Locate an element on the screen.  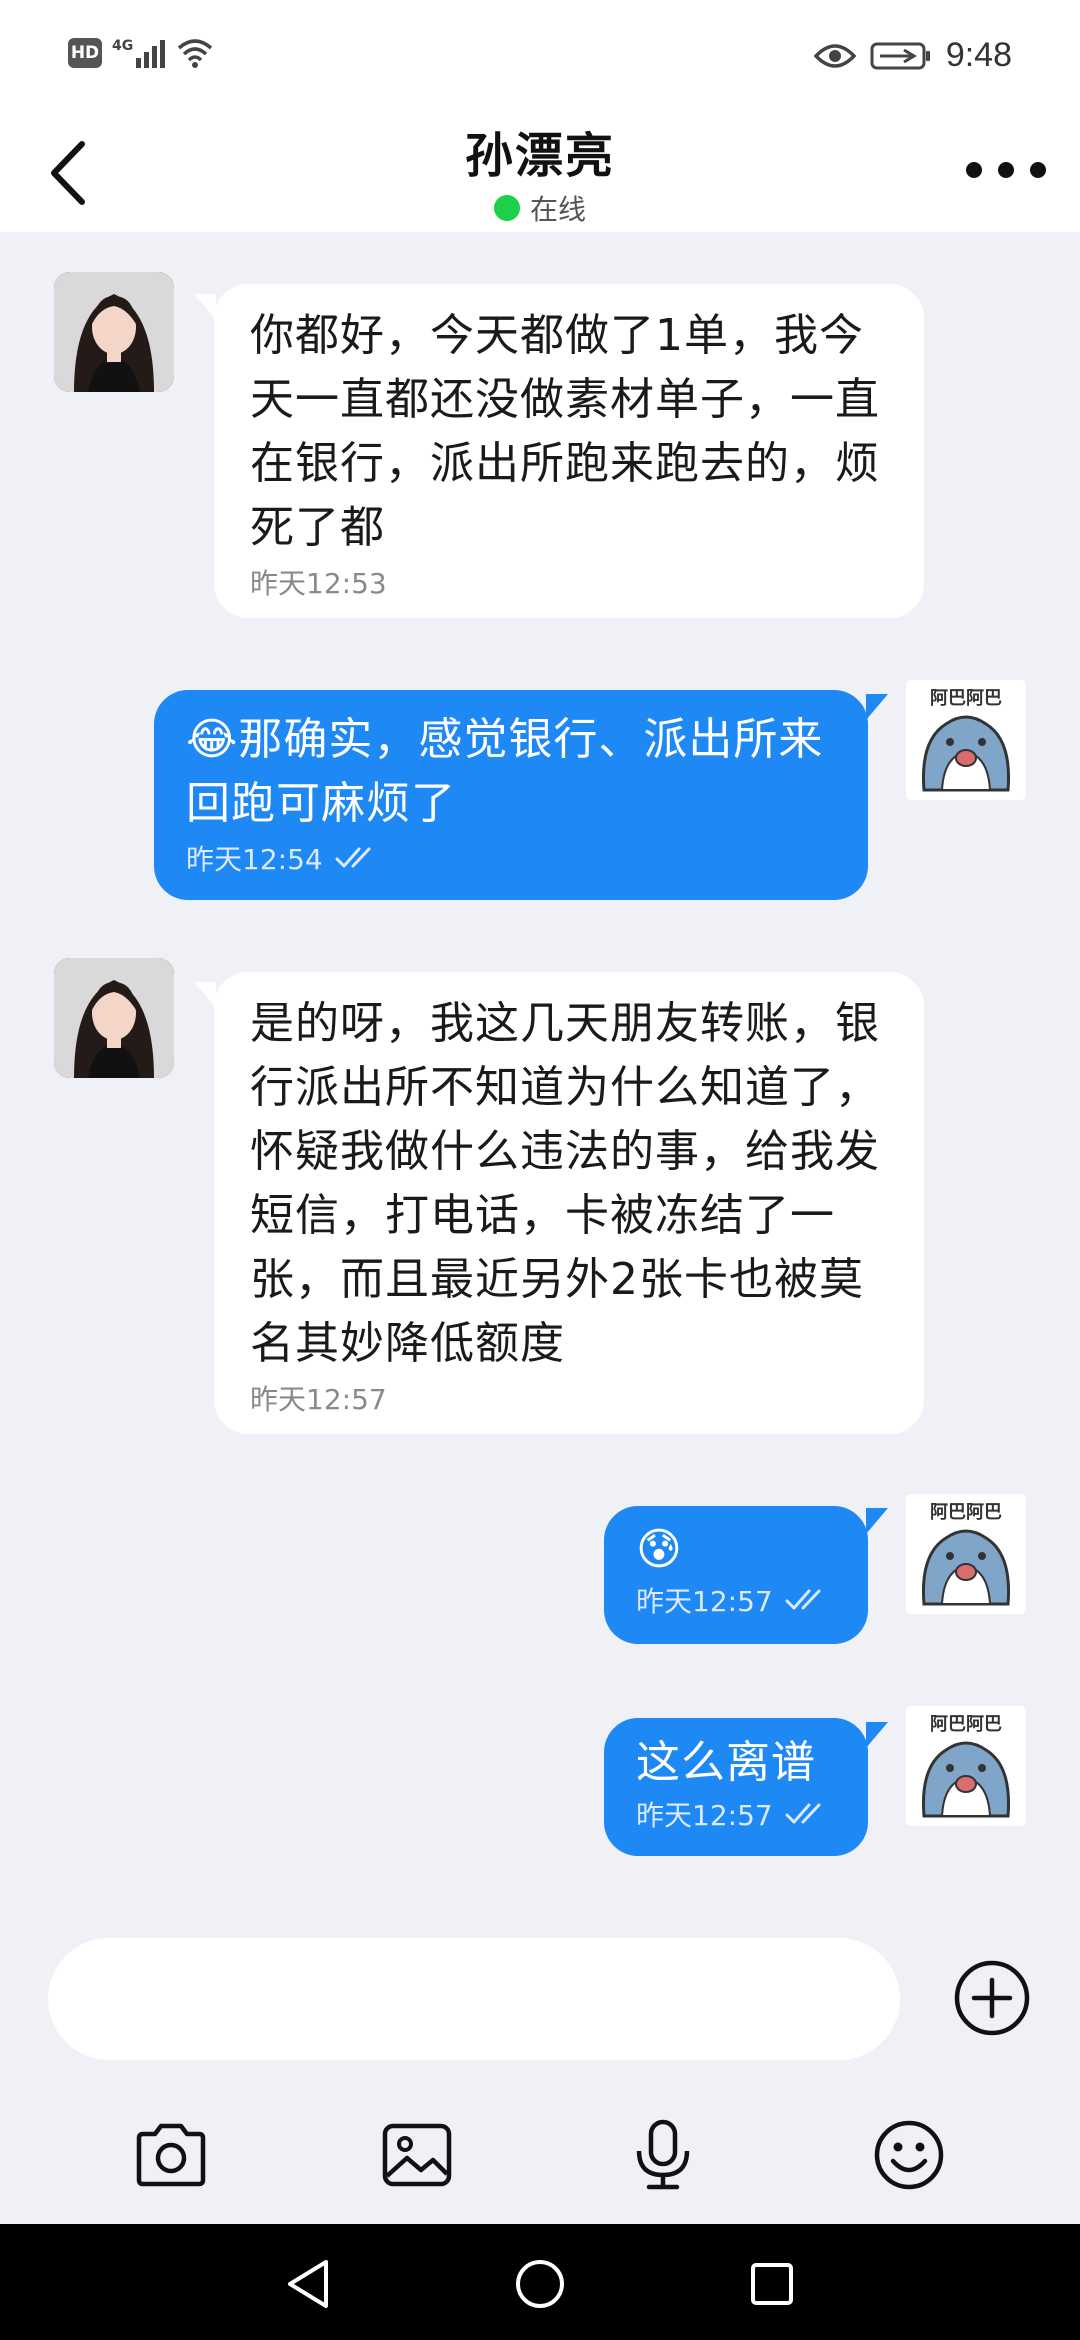
message-meta: 昨天12:54 is located at coordinates (511, 858).